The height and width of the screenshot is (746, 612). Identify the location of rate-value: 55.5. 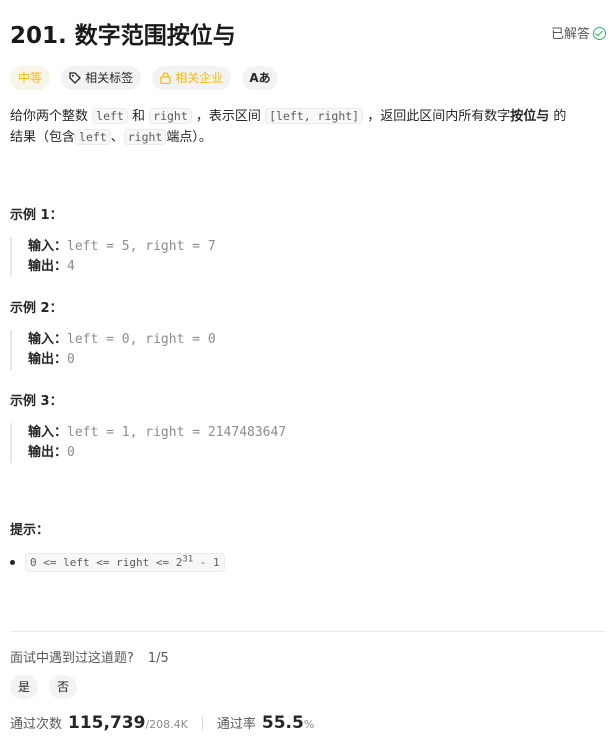
(282, 723).